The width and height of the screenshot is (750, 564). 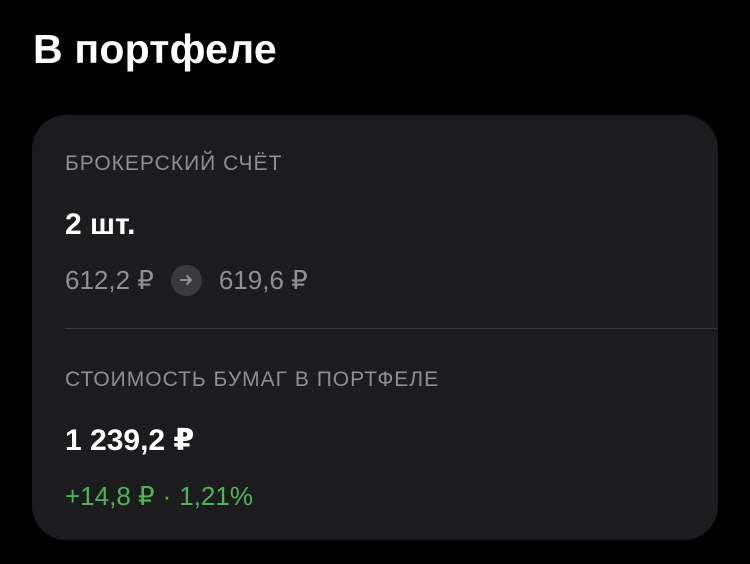 I want to click on broker-account-label: БРОКЕРСКИЙ СЧЁТ, so click(x=174, y=163).